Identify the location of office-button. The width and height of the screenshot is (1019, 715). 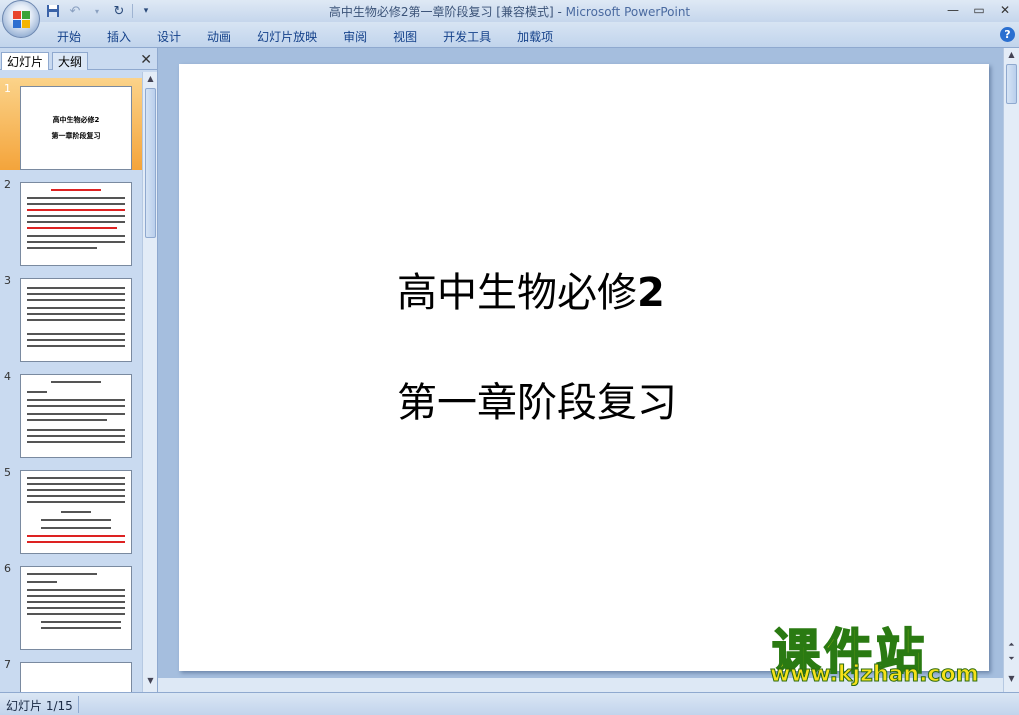
(21, 19).